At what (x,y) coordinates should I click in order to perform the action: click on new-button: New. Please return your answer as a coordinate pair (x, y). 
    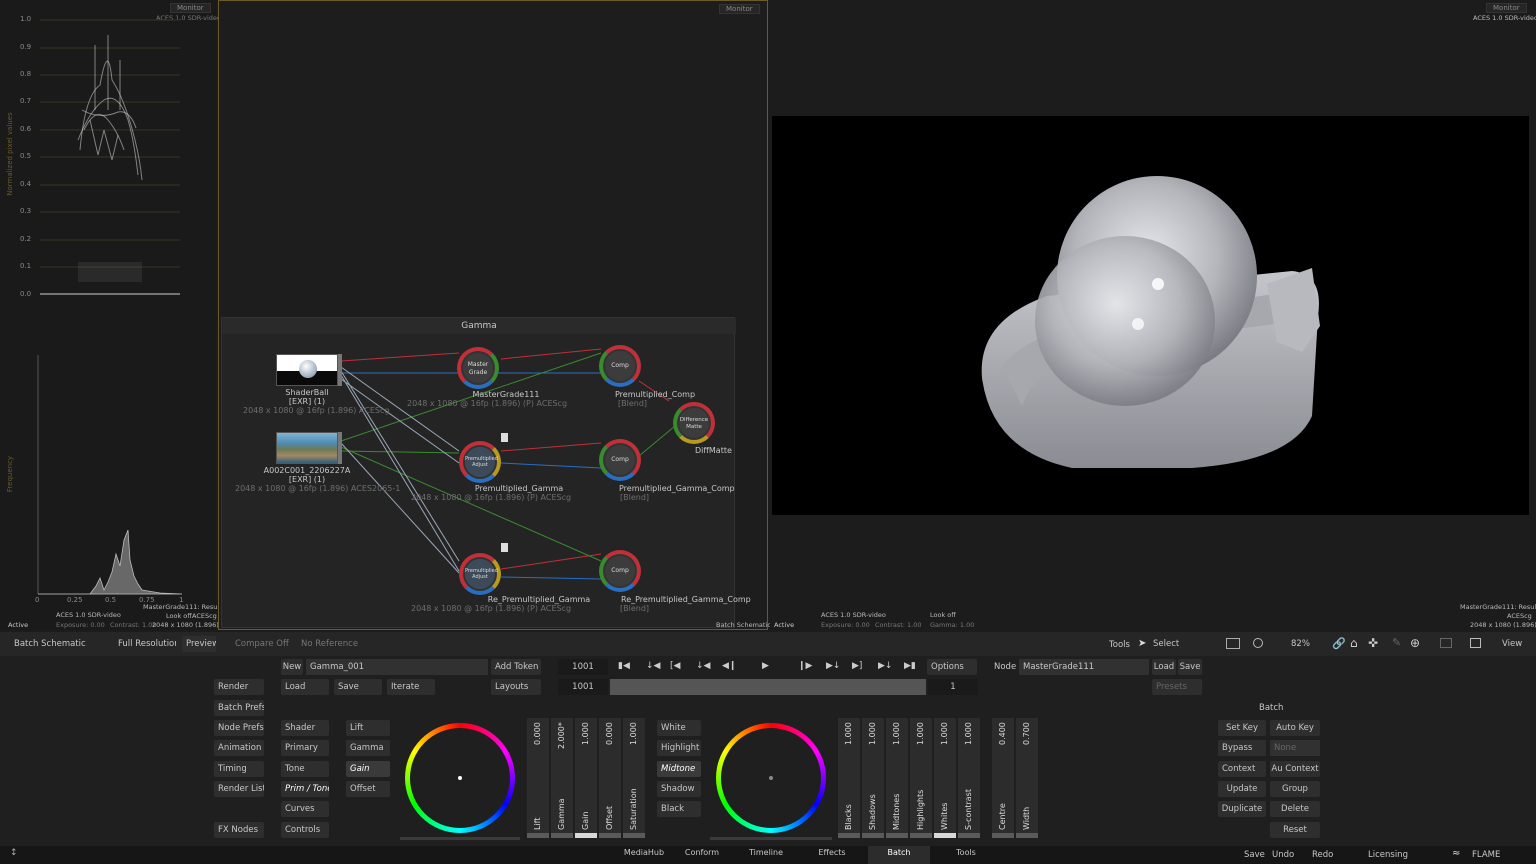
    Looking at the image, I should click on (292, 667).